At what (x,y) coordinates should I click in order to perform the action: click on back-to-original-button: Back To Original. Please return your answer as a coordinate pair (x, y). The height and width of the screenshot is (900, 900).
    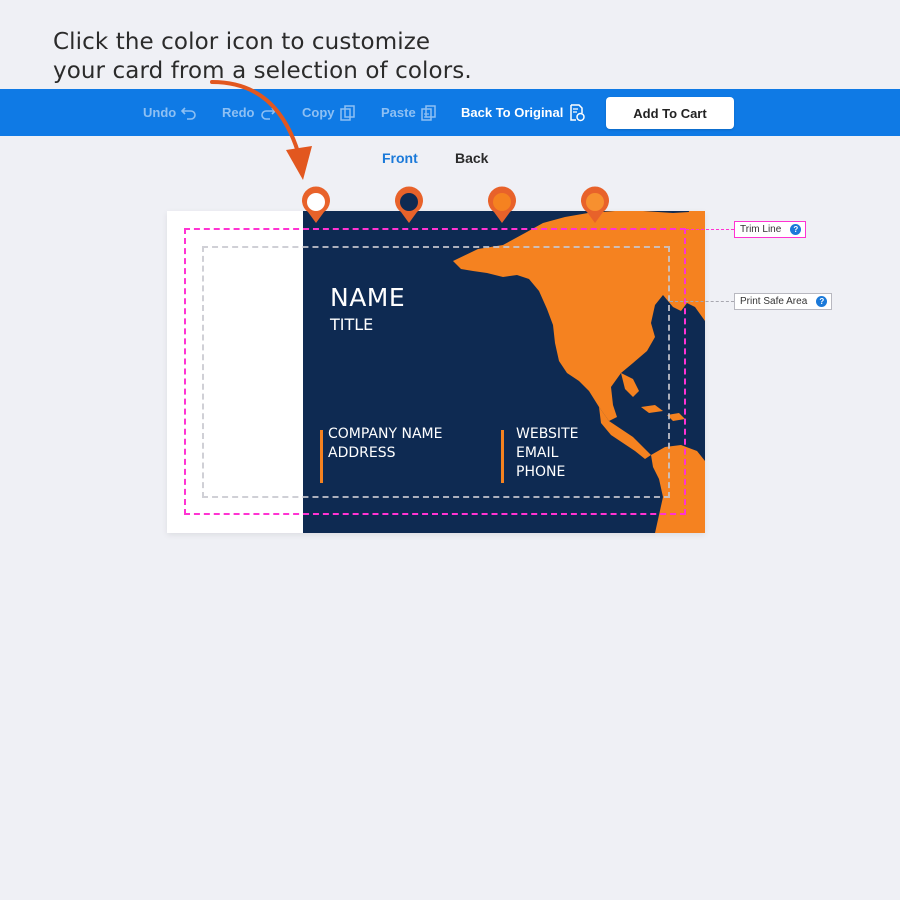
    Looking at the image, I should click on (523, 112).